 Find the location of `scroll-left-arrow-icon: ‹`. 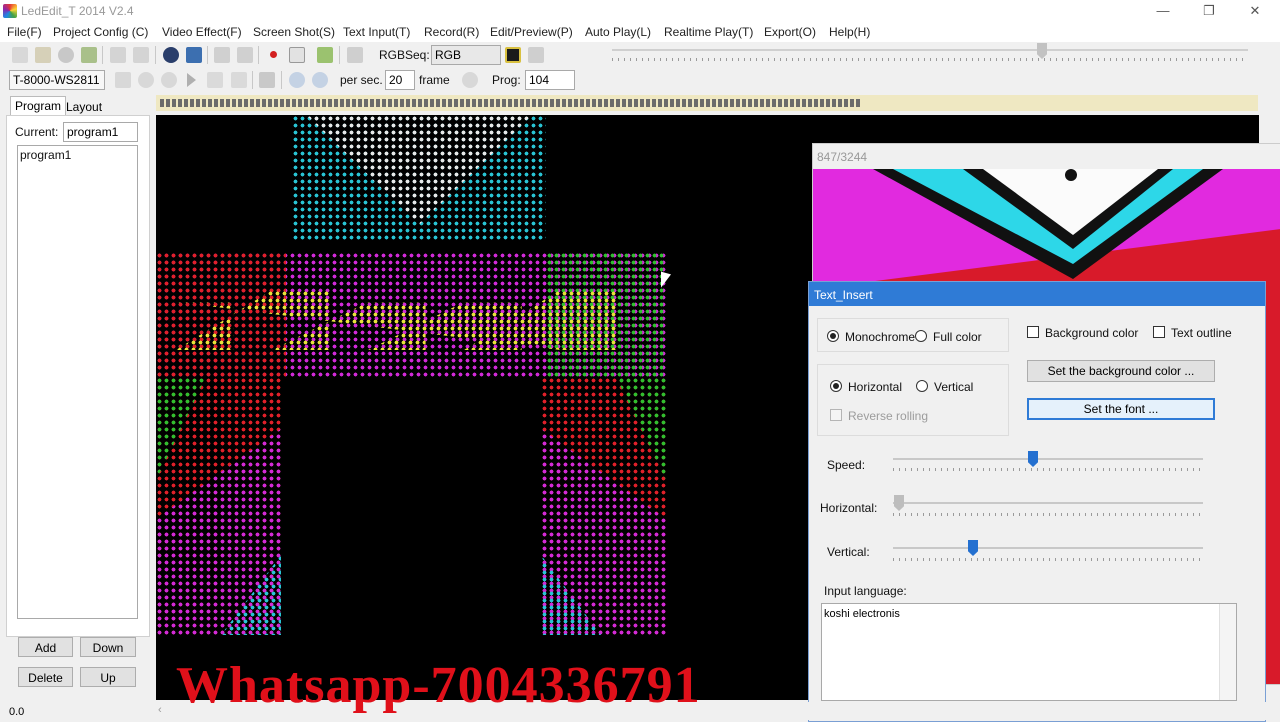

scroll-left-arrow-icon: ‹ is located at coordinates (160, 710).